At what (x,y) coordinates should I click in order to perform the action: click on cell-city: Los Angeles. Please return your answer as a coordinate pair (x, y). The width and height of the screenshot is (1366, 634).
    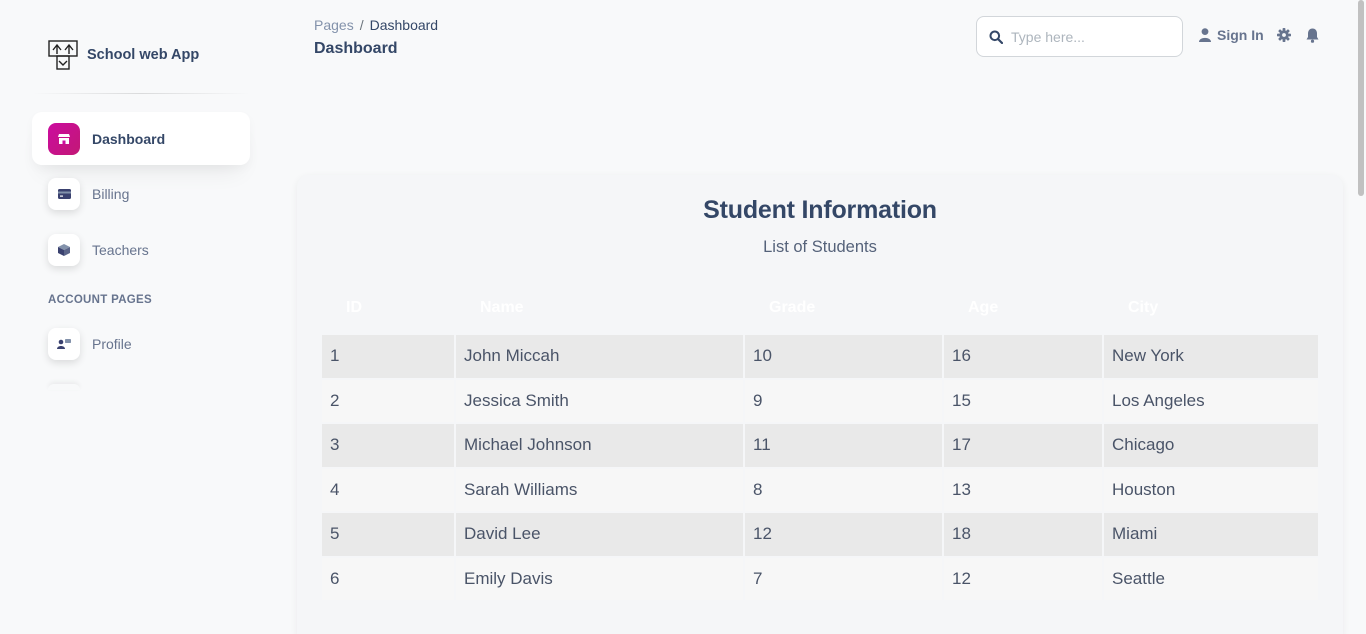
    Looking at the image, I should click on (1211, 400).